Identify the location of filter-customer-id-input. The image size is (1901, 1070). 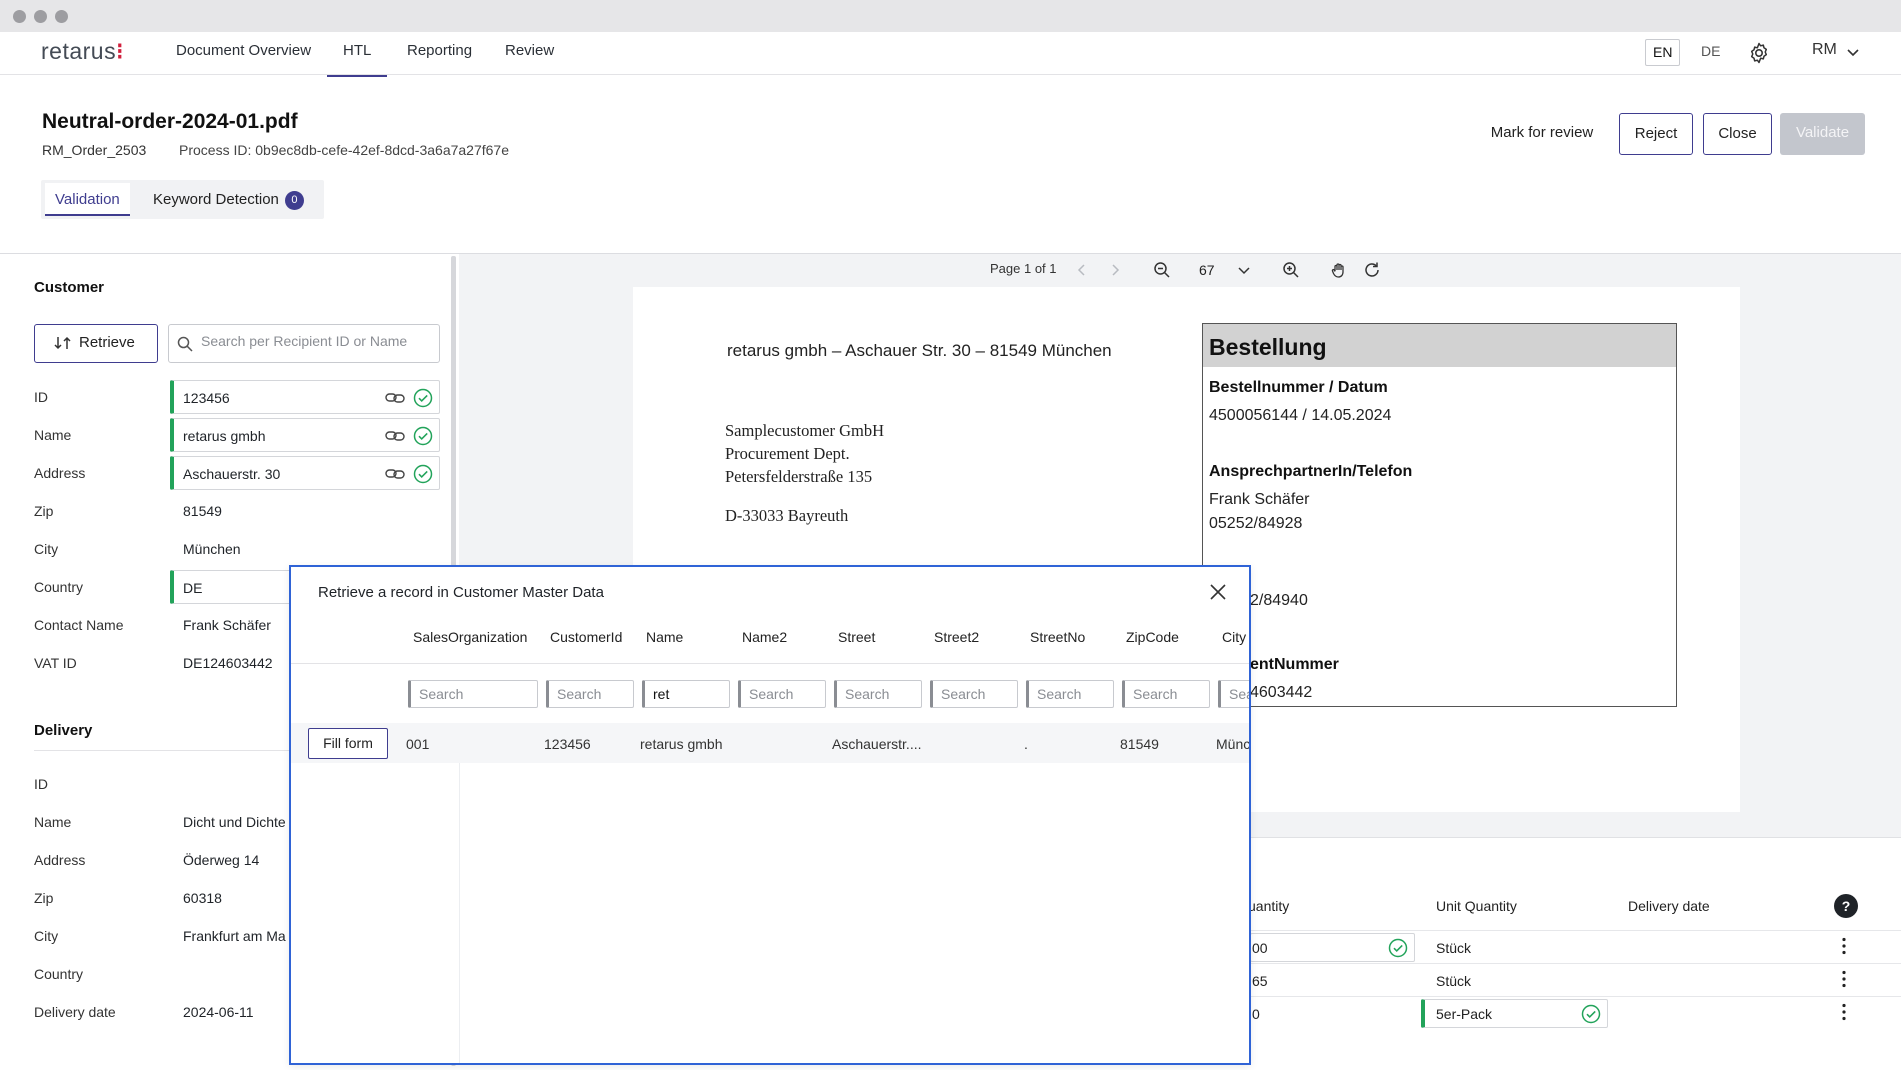
(592, 694).